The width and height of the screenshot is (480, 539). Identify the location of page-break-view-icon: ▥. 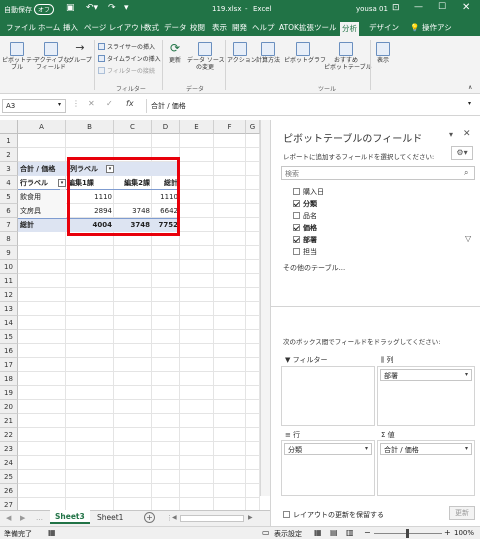
(350, 532).